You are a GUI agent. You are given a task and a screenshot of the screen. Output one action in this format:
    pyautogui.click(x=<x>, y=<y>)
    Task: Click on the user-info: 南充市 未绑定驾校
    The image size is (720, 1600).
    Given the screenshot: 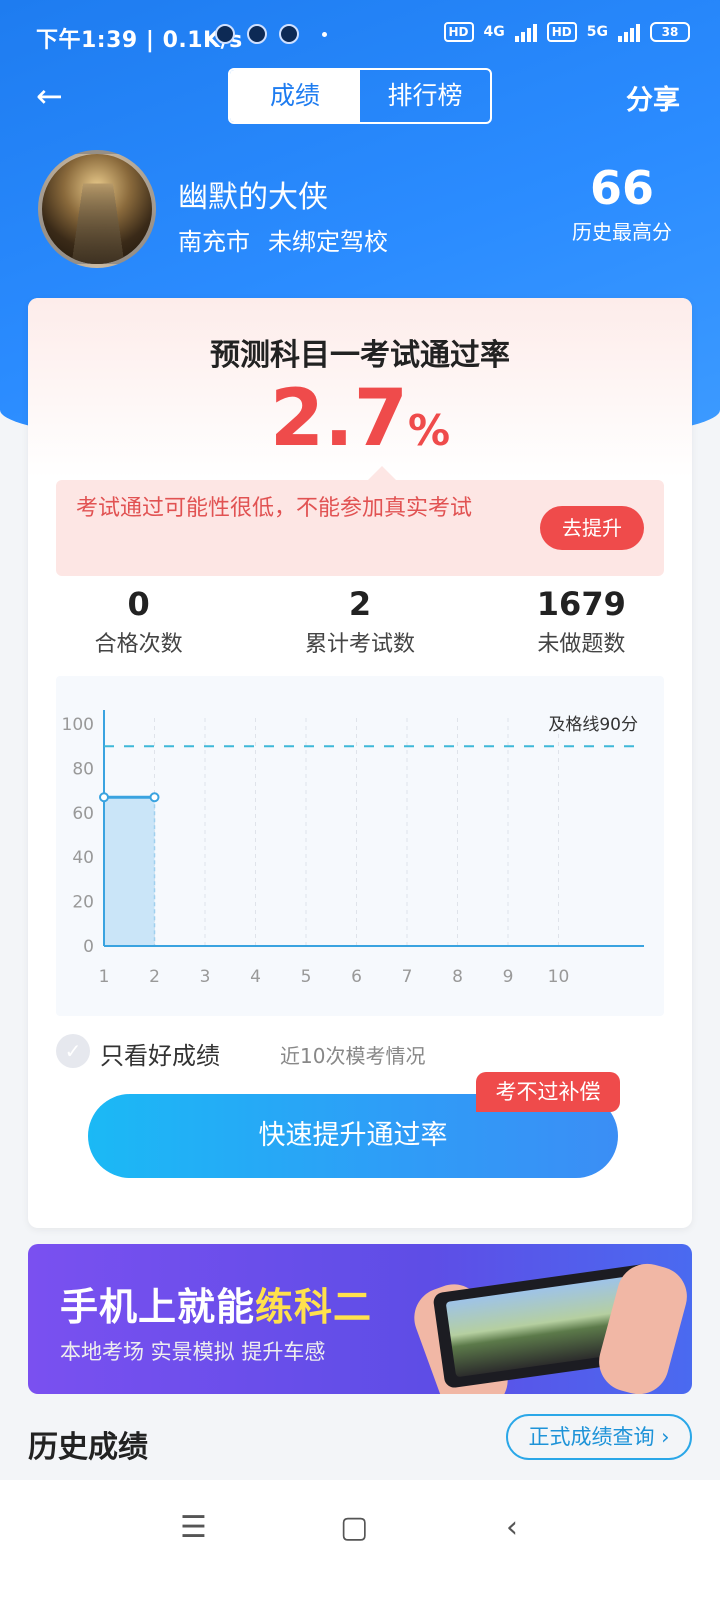 What is the action you would take?
    pyautogui.click(x=283, y=239)
    